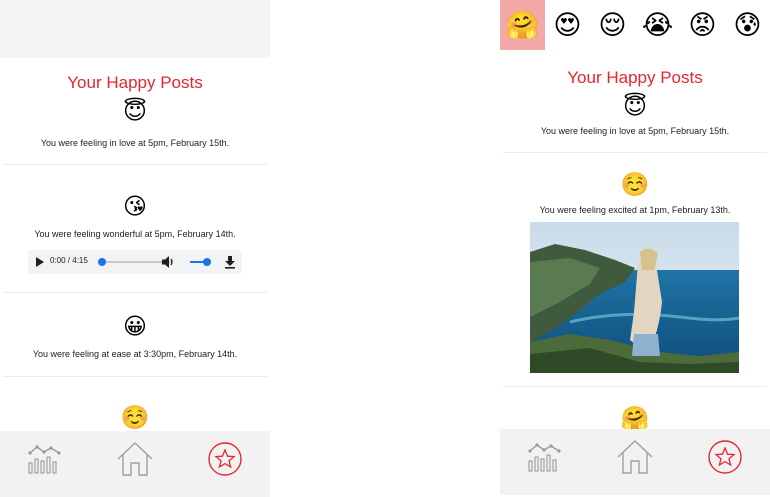 The height and width of the screenshot is (497, 770). Describe the element at coordinates (40, 262) in the screenshot. I see `play-icon` at that location.